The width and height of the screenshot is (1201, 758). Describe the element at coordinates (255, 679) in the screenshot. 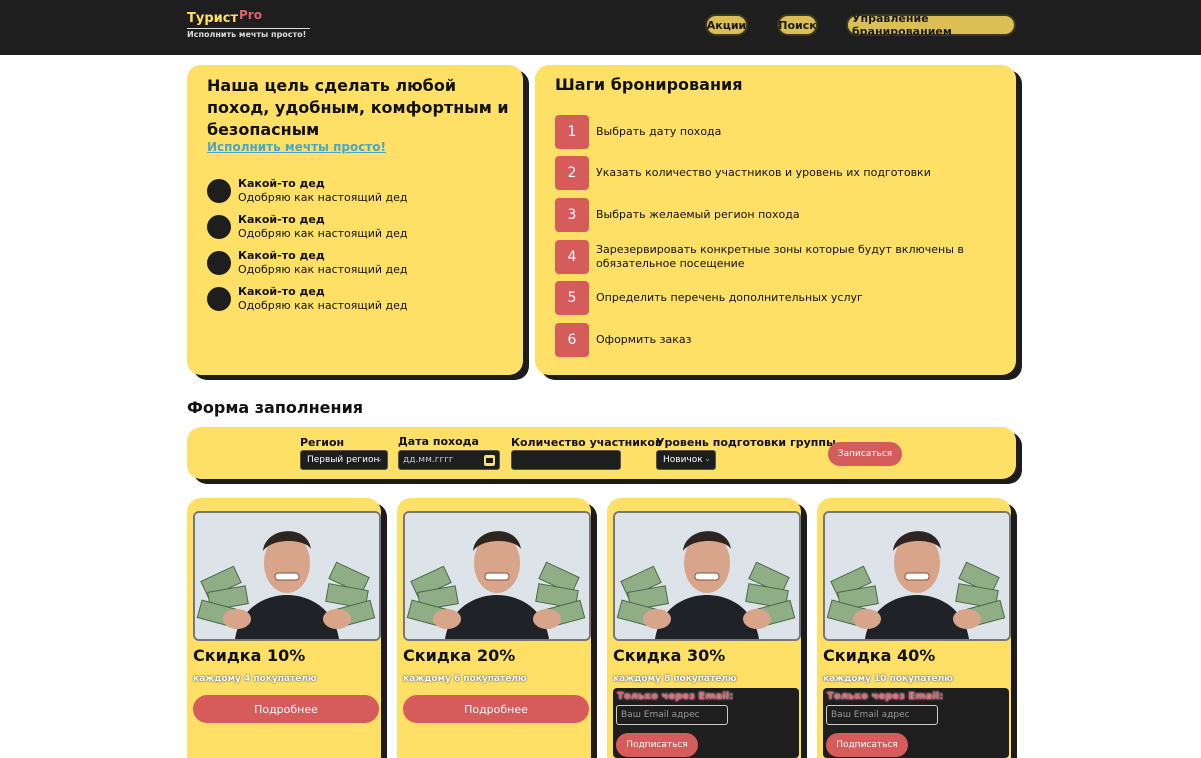

I see `promo-subtitle: каждому 4 покупателю` at that location.